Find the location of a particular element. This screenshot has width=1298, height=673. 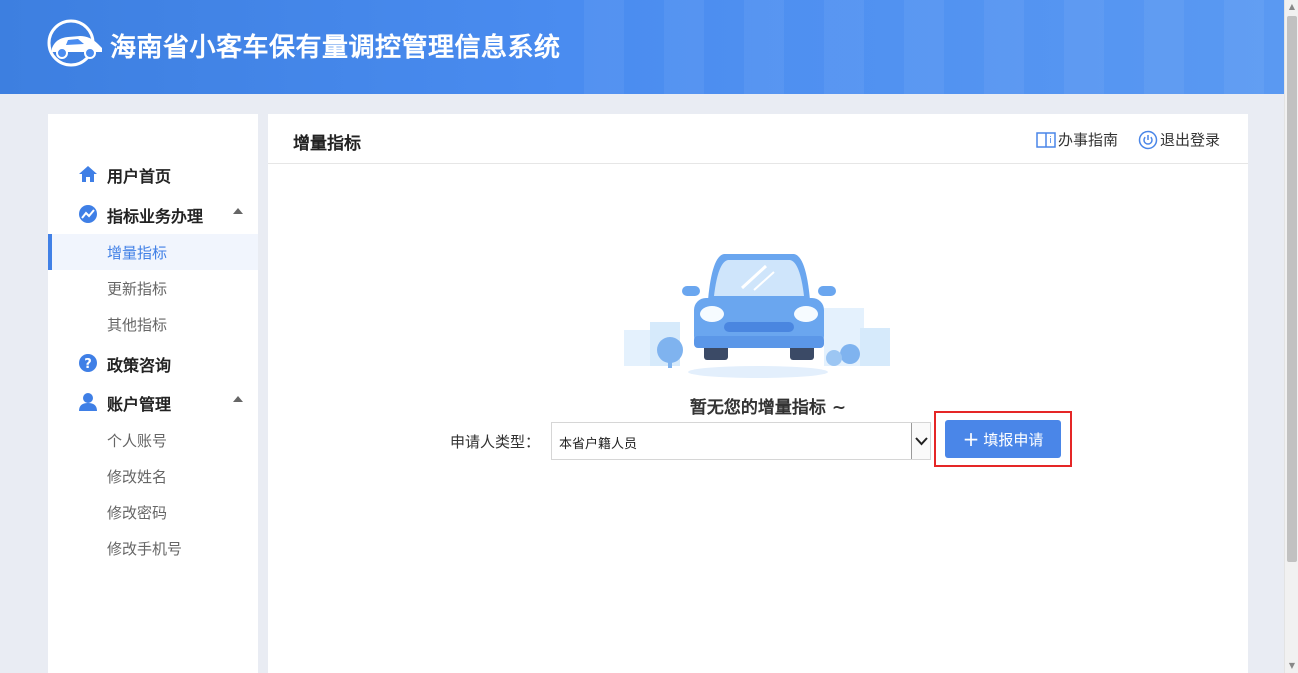

car-logo-icon is located at coordinates (74, 43).